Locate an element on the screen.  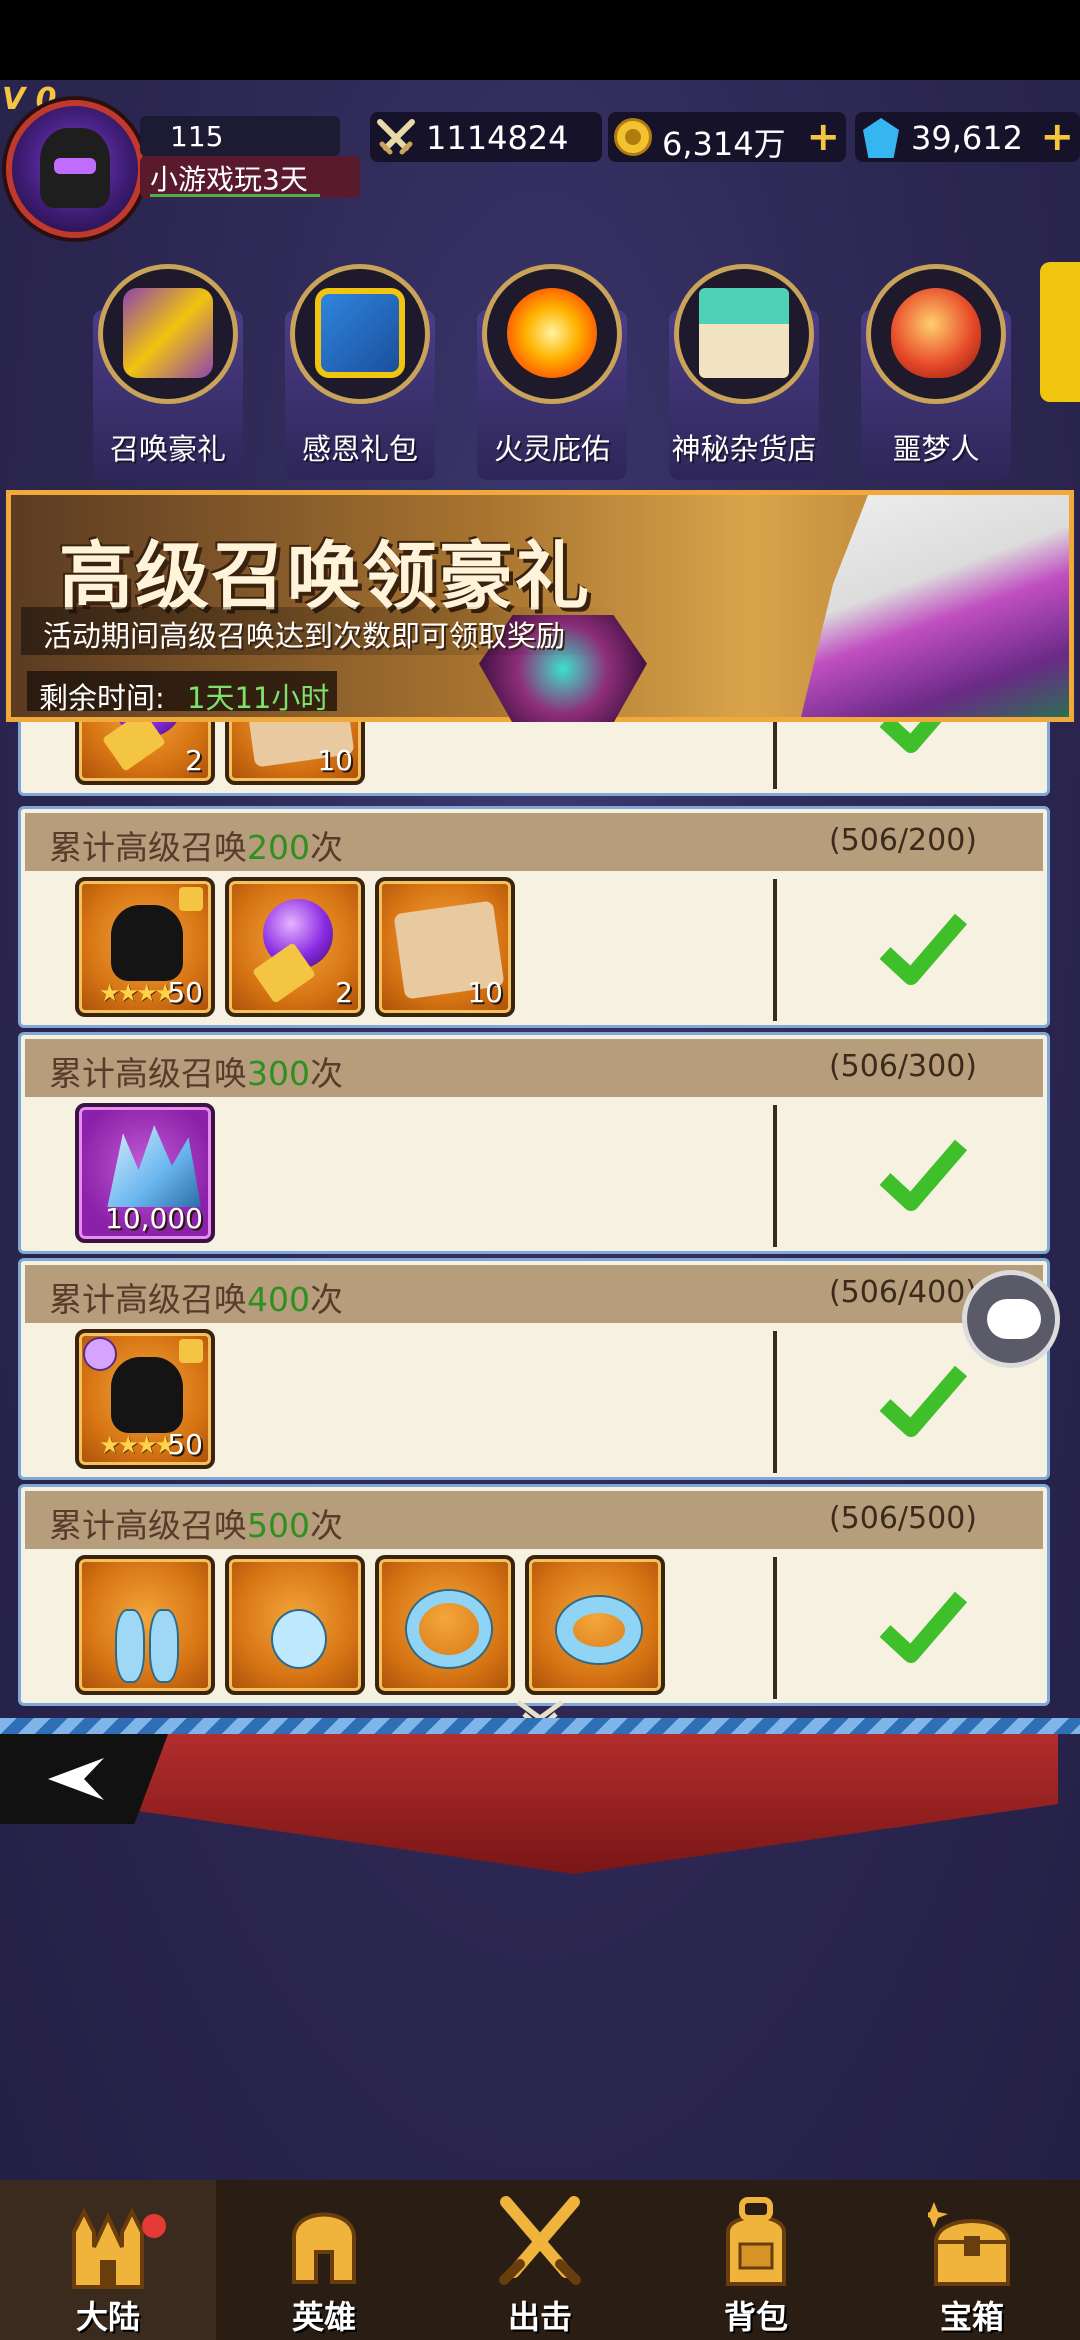
gold-display: 6,314万 + is located at coordinates (727, 137).